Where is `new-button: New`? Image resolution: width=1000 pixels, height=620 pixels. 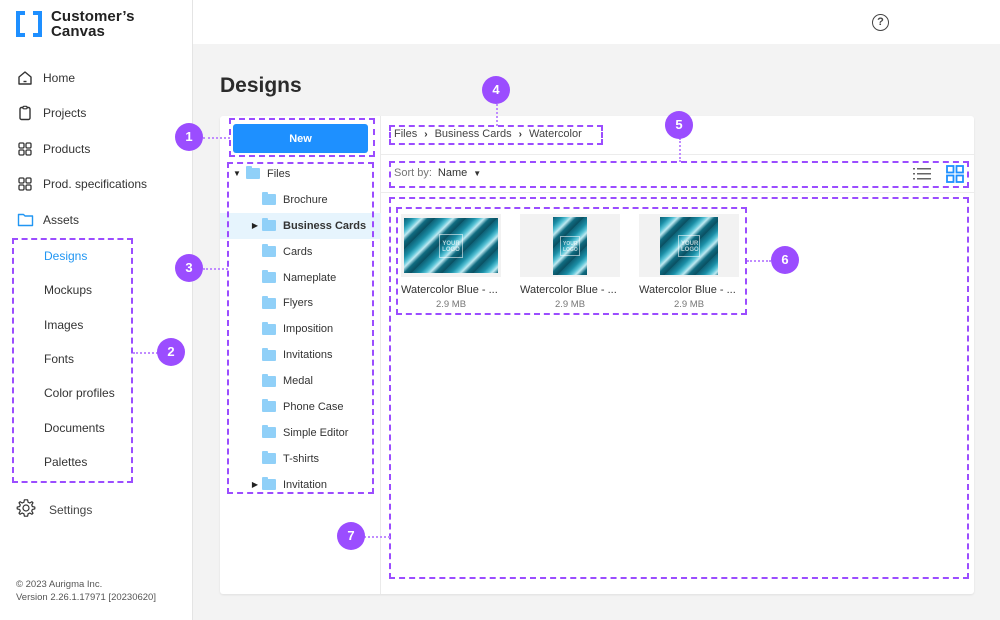
new-button: New is located at coordinates (300, 138).